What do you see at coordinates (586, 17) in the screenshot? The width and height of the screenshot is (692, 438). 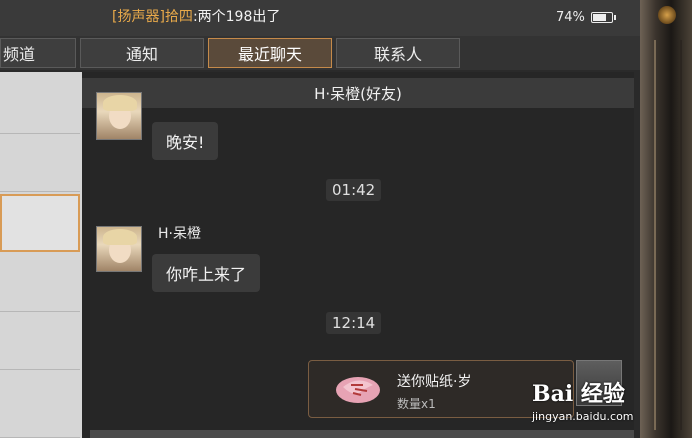 I see `battery-indicator: 74%` at bounding box center [586, 17].